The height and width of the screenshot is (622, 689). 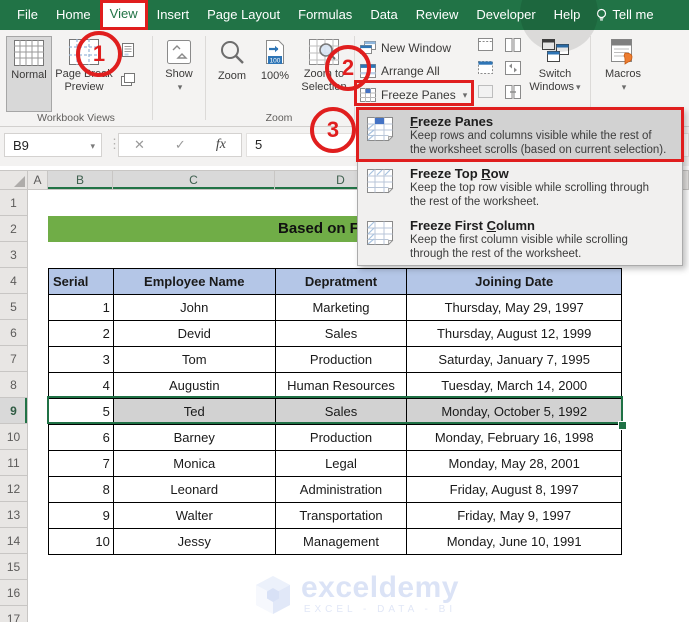 I want to click on table-cell: Monday, October 5, 1992, so click(x=514, y=412).